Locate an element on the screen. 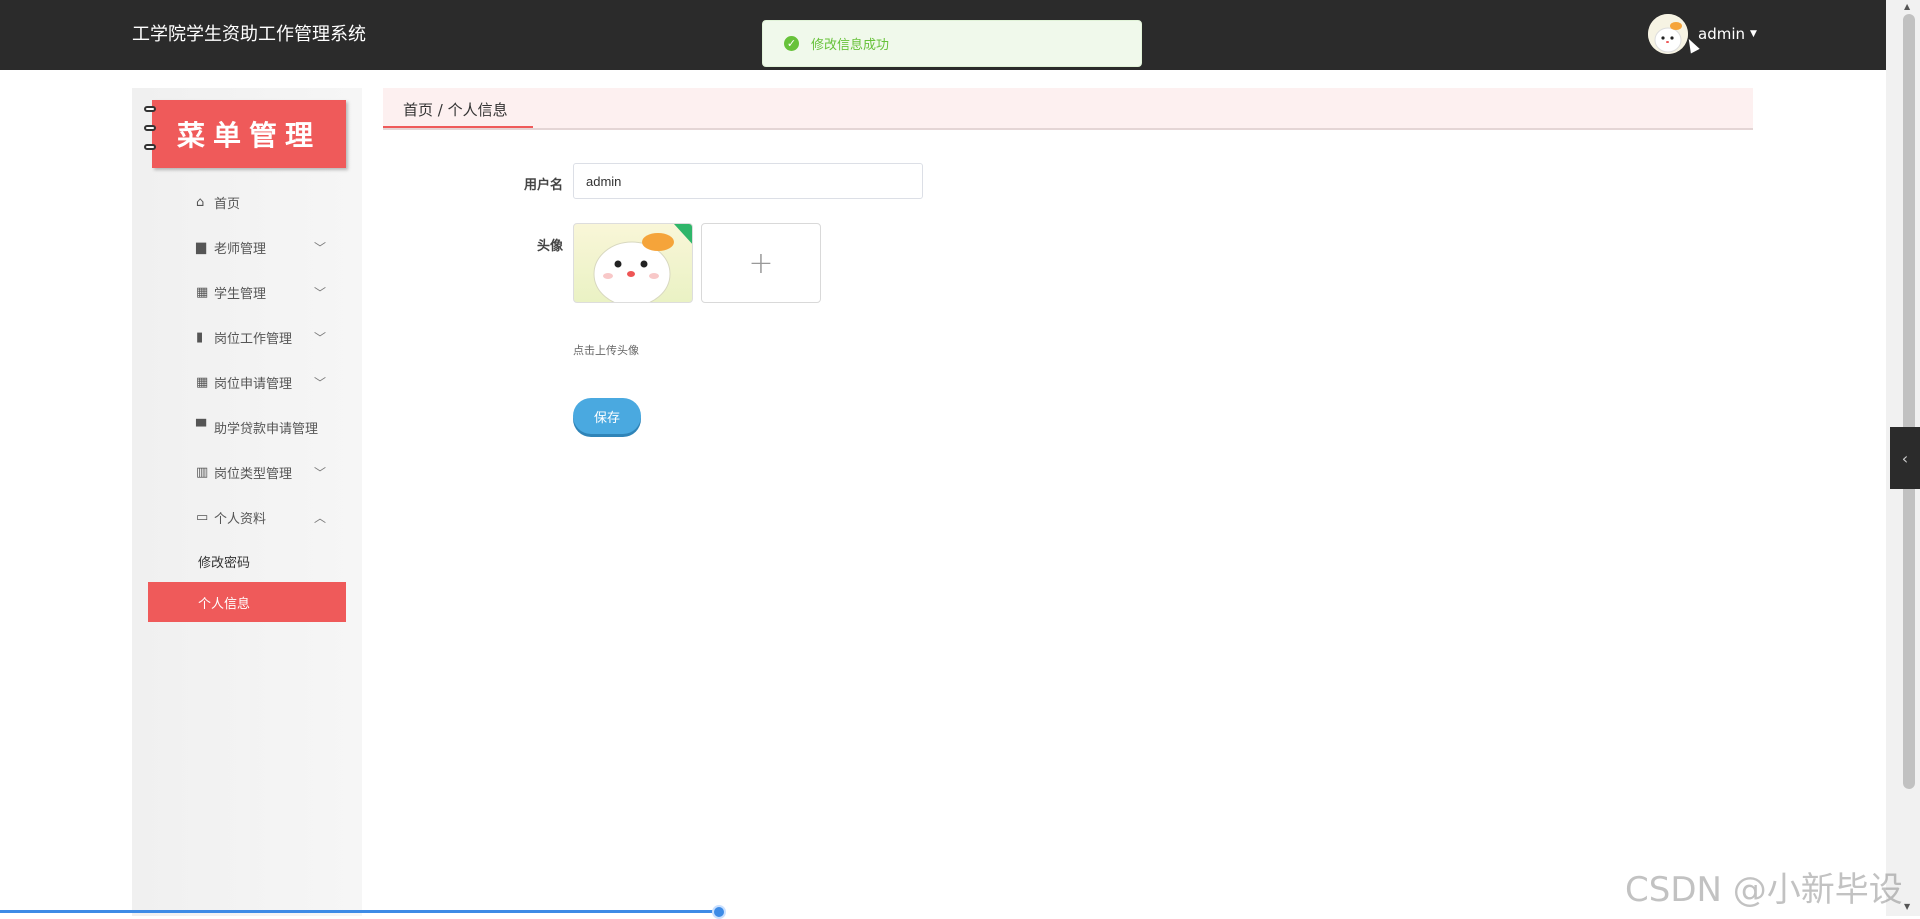  briefcase-icon: ▆ is located at coordinates (201, 247).